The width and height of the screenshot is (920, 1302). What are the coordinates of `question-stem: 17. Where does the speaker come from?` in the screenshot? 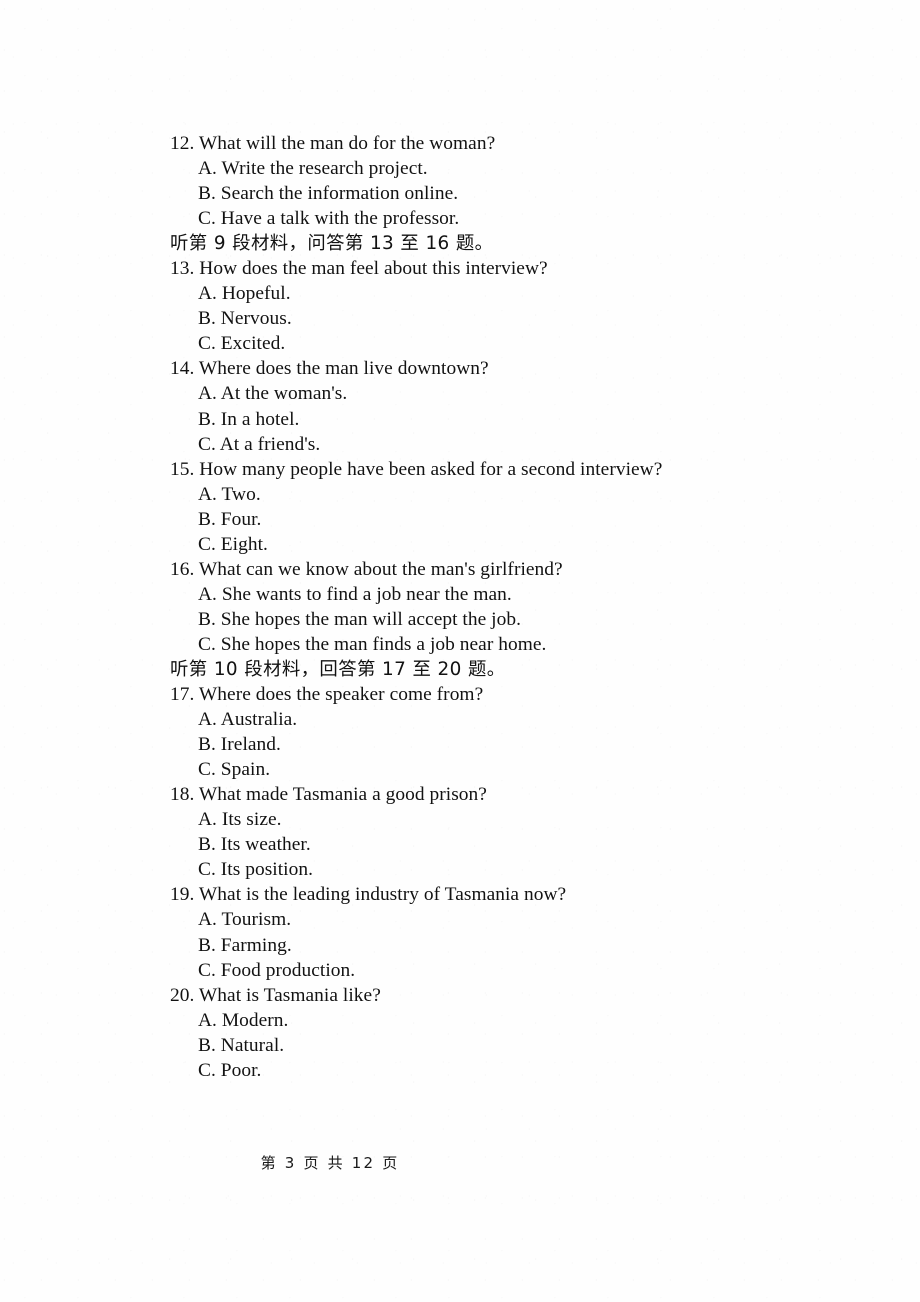 It's located at (327, 695).